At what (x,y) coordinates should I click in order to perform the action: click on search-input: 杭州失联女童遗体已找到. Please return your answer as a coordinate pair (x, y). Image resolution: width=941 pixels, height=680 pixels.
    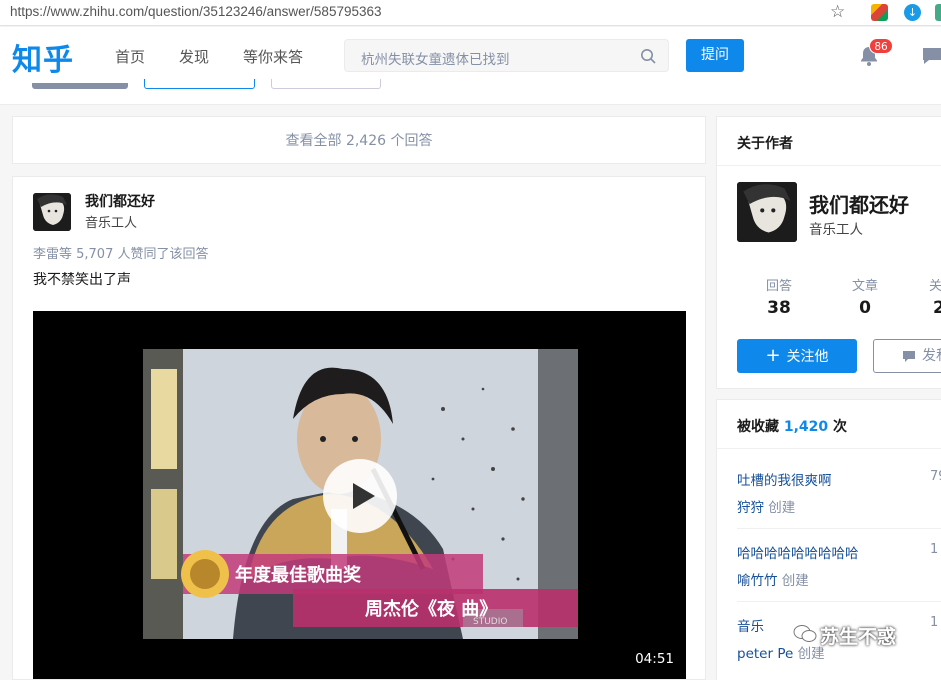
    Looking at the image, I should click on (506, 55).